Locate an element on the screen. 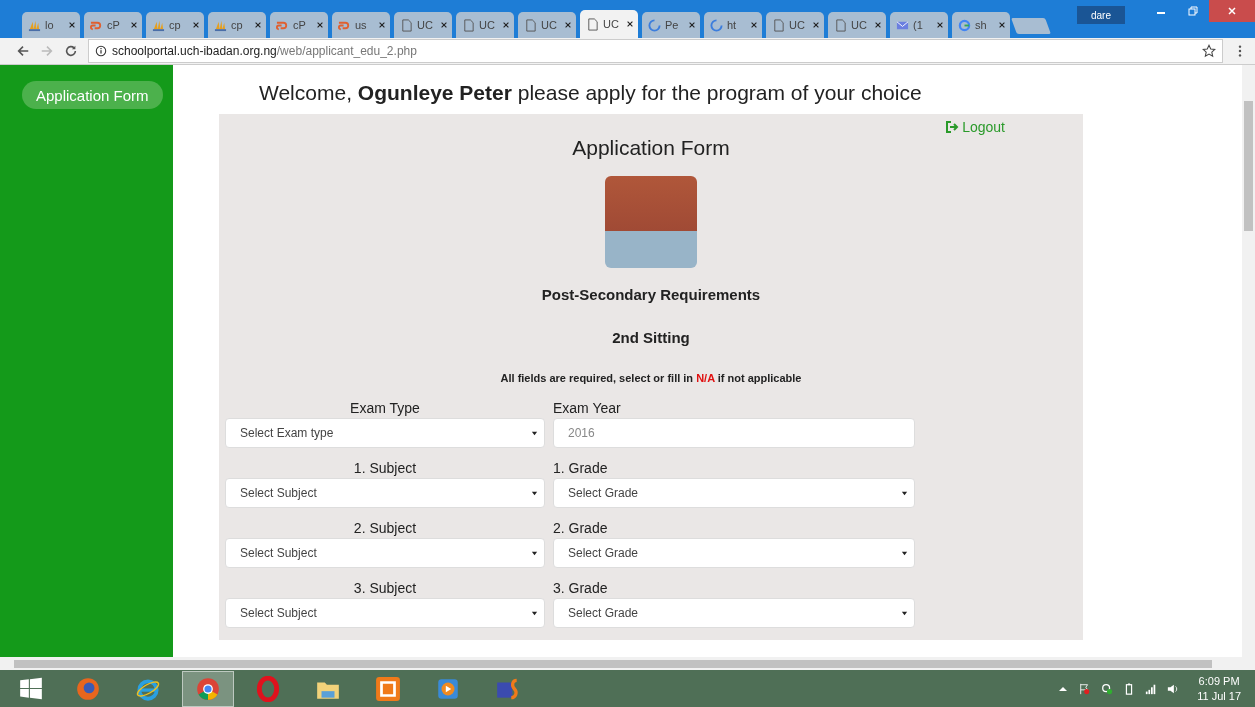 This screenshot has width=1255, height=707. instruction-text: All fields are required, select or fill in N/A if not applicable is located at coordinates (651, 378).